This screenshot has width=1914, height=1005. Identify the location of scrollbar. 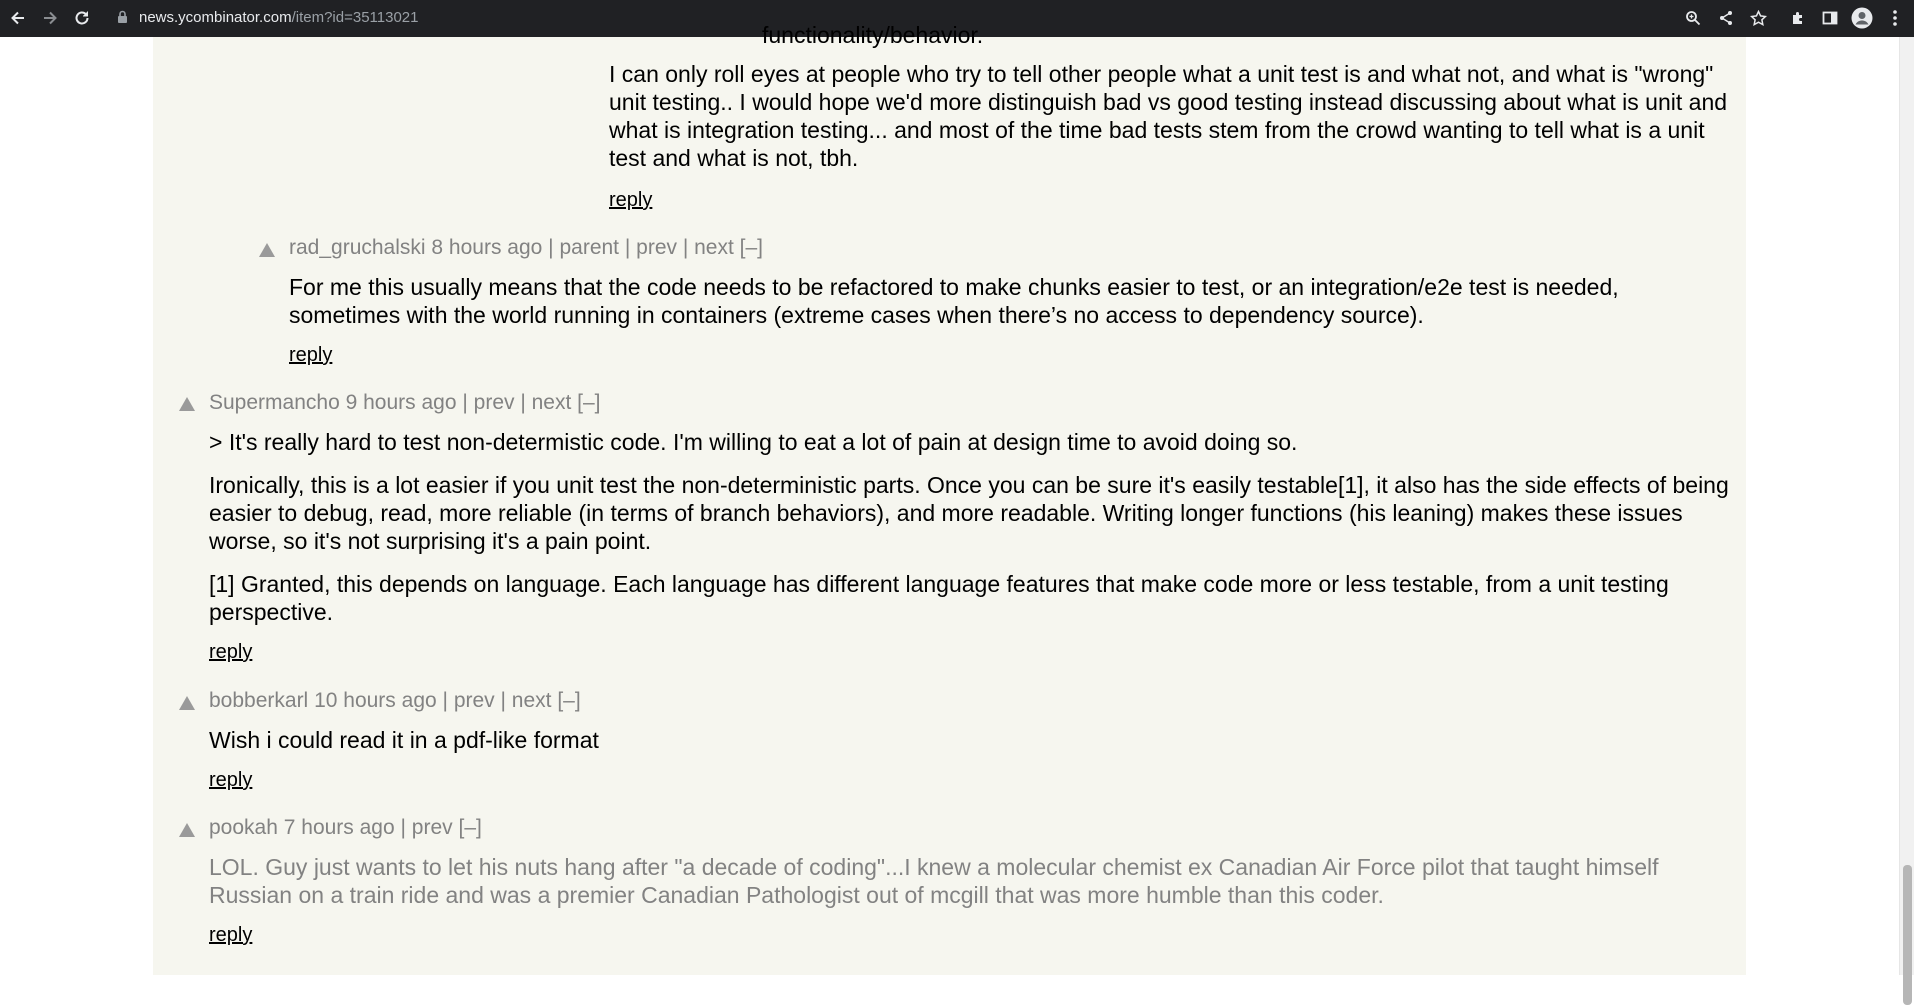
(1906, 521).